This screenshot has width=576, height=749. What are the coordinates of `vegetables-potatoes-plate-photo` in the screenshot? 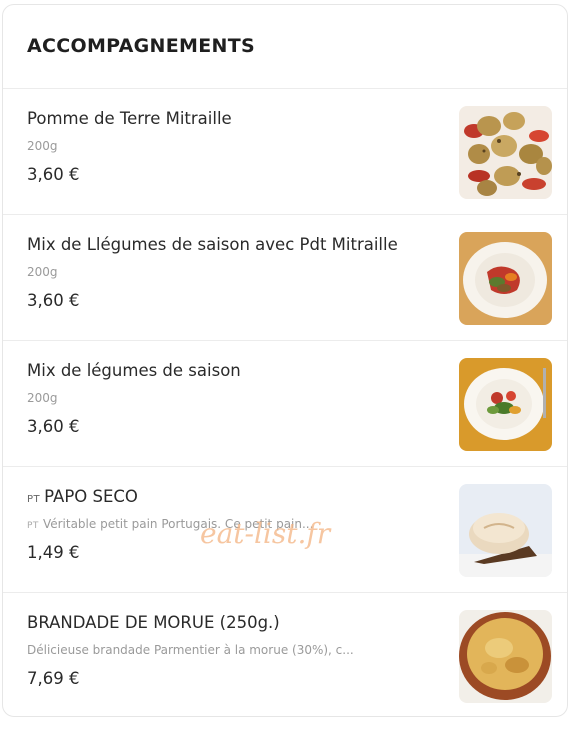 It's located at (505, 278).